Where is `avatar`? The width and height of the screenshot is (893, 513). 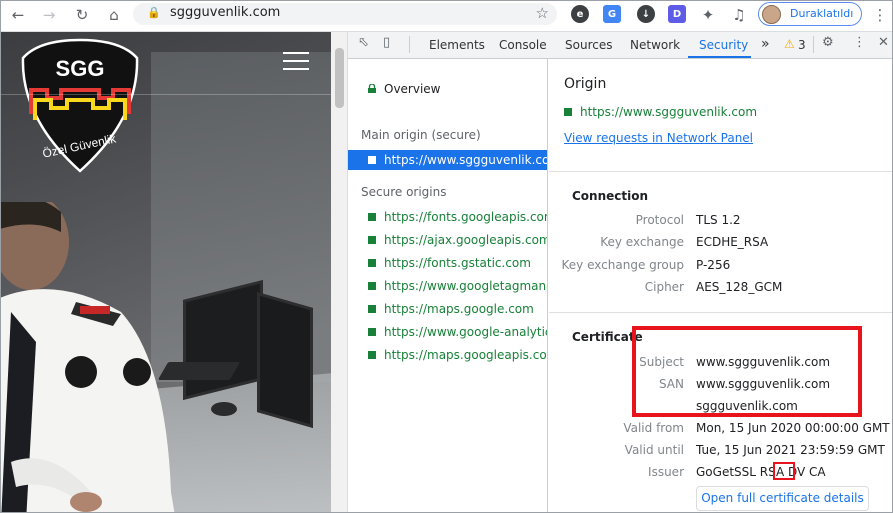
avatar is located at coordinates (771, 14).